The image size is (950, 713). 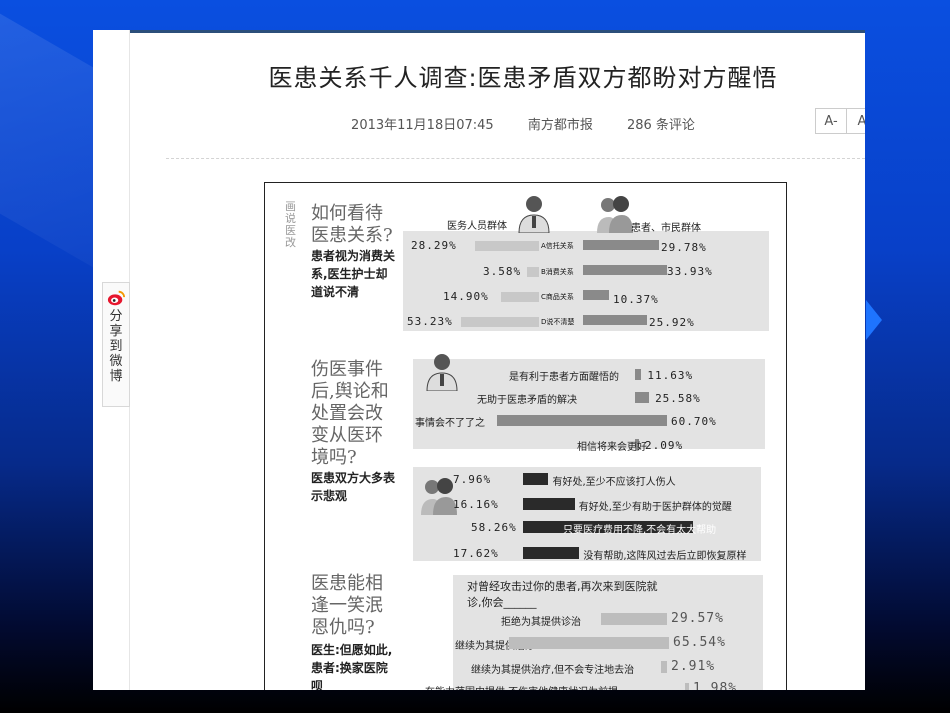 What do you see at coordinates (557, 246) in the screenshot?
I see `q1-row-a-tag: A信托关系` at bounding box center [557, 246].